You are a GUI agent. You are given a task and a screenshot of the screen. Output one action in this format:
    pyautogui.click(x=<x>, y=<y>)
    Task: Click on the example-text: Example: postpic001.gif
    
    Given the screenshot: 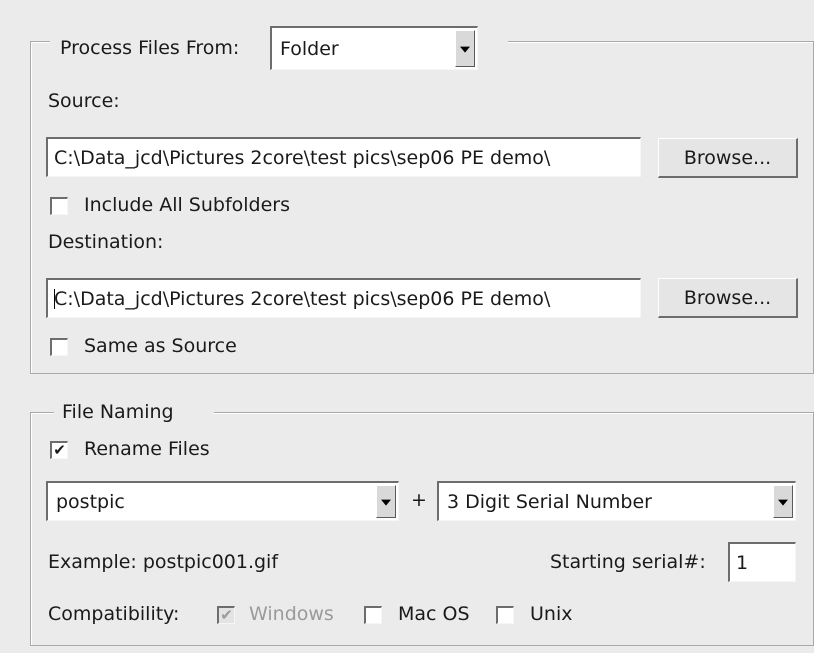 What is the action you would take?
    pyautogui.click(x=163, y=562)
    